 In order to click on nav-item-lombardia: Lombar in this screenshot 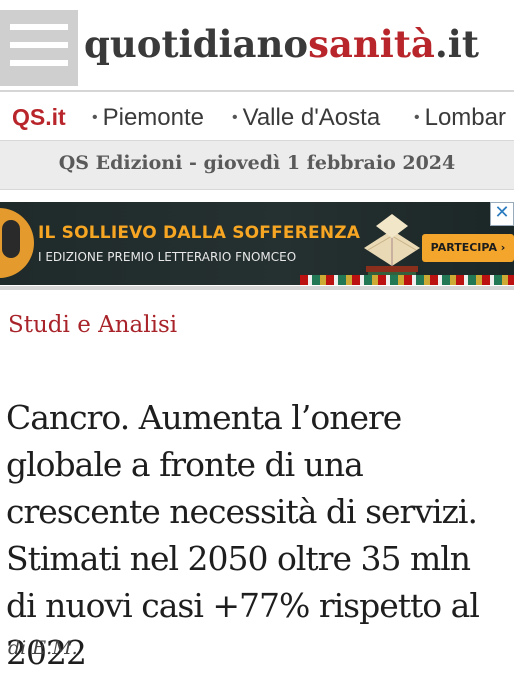, I will do `click(460, 118)`.